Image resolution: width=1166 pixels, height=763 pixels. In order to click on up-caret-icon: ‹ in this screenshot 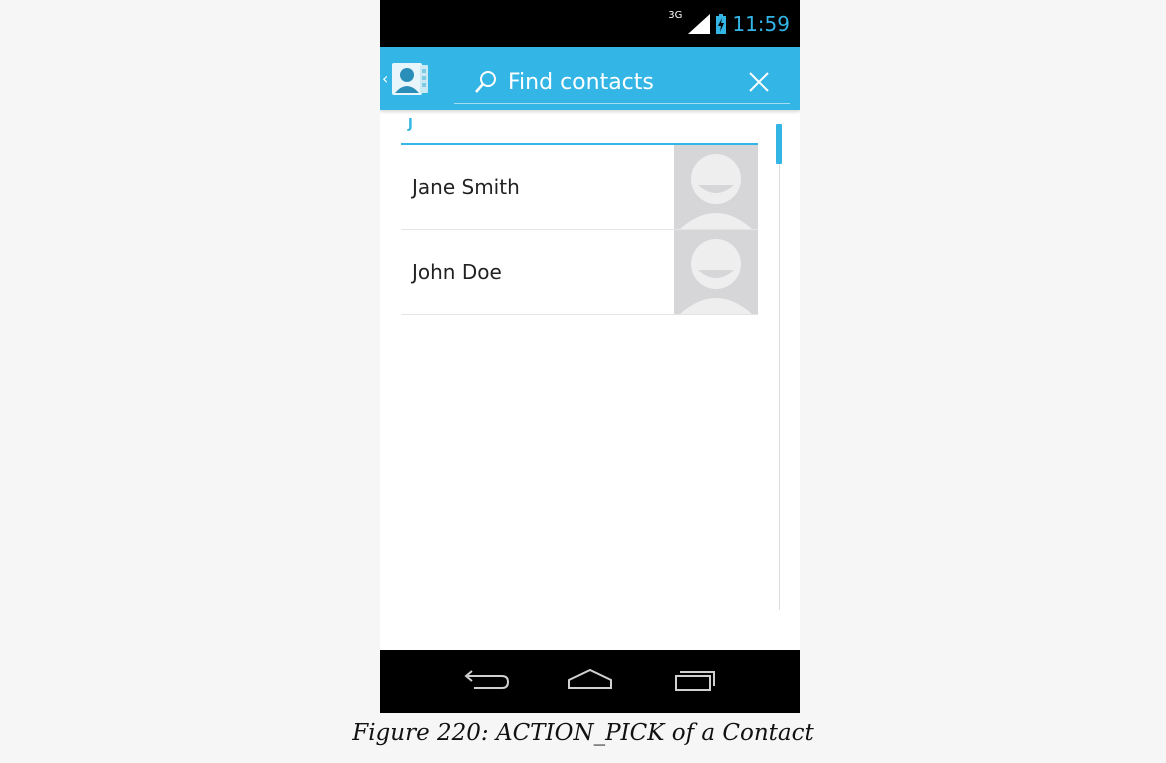, I will do `click(385, 78)`.